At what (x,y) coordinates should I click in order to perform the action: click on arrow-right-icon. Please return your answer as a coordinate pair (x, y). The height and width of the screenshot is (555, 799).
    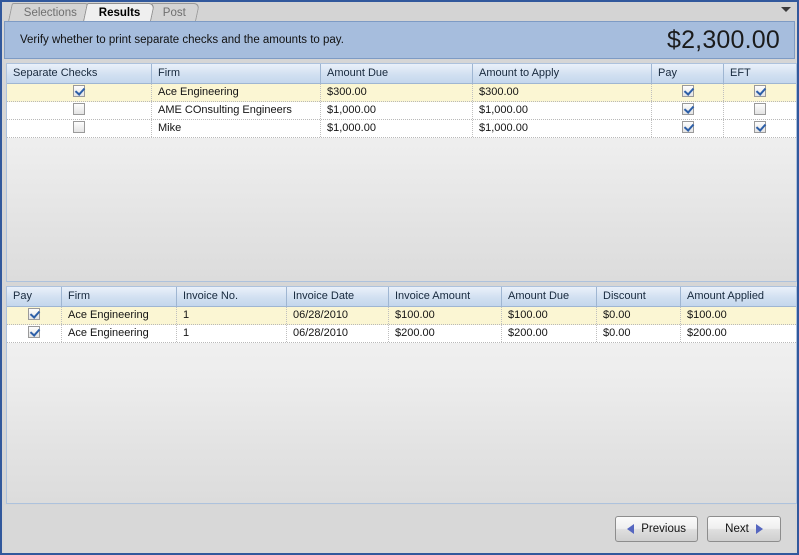
    Looking at the image, I should click on (759, 529).